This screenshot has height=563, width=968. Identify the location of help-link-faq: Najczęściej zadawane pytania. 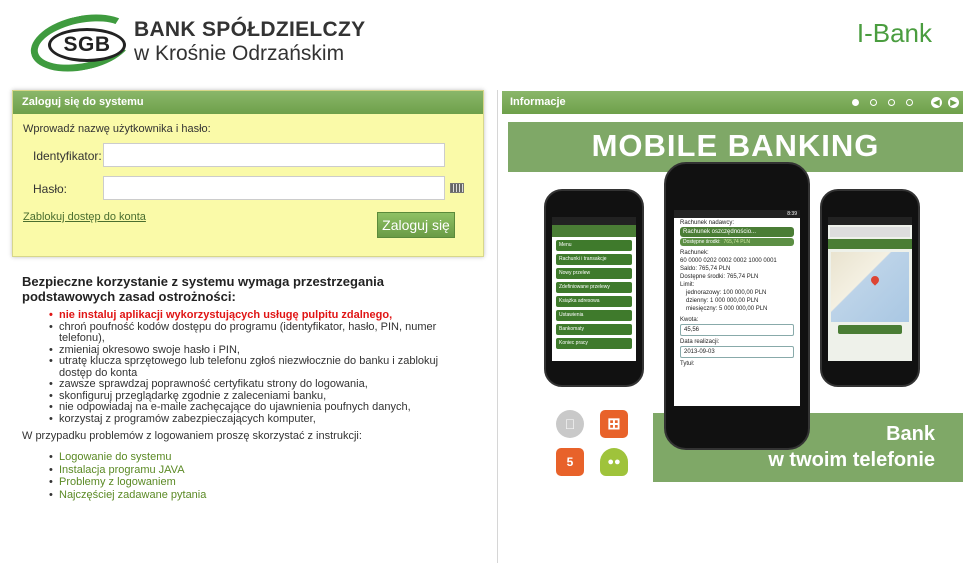
(127, 495).